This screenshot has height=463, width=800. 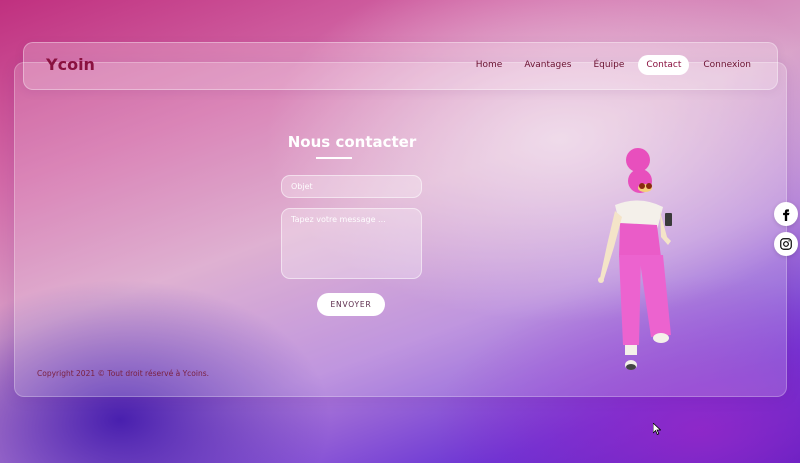 I want to click on character-illustration, so click(x=635, y=259).